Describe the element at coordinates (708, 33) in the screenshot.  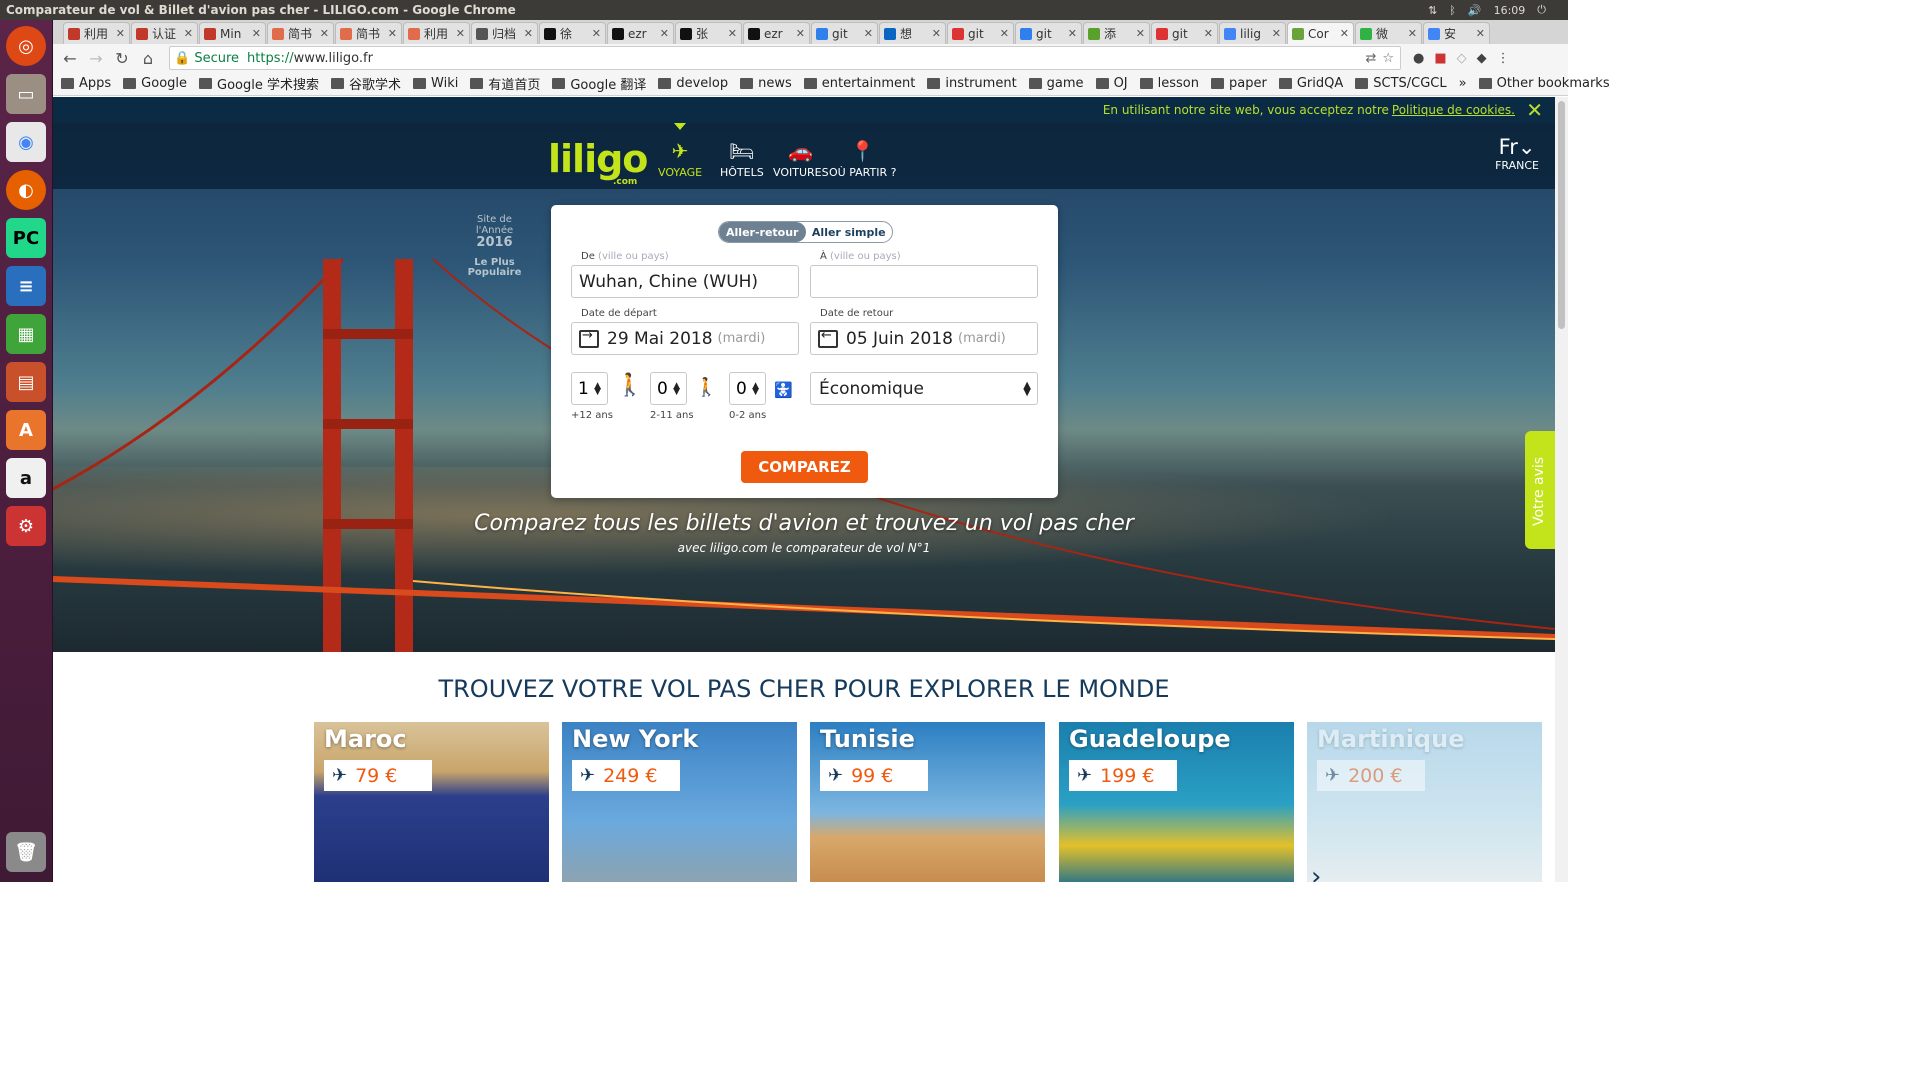
I see `browser-tab: 张 ✕` at that location.